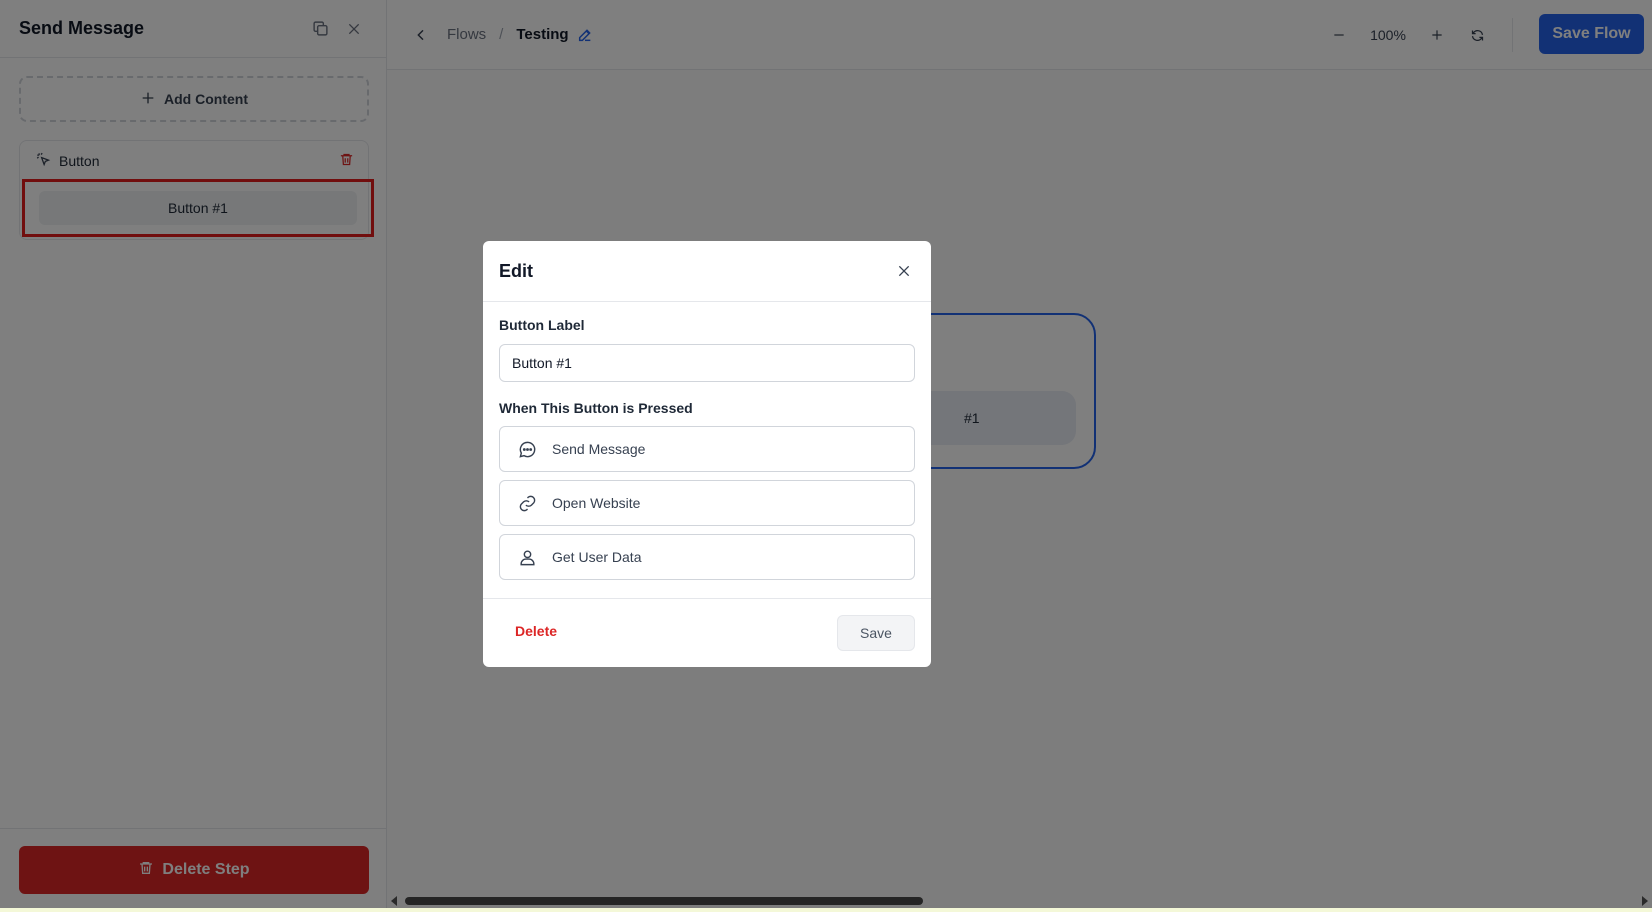  I want to click on option-label: Get User Data, so click(597, 557).